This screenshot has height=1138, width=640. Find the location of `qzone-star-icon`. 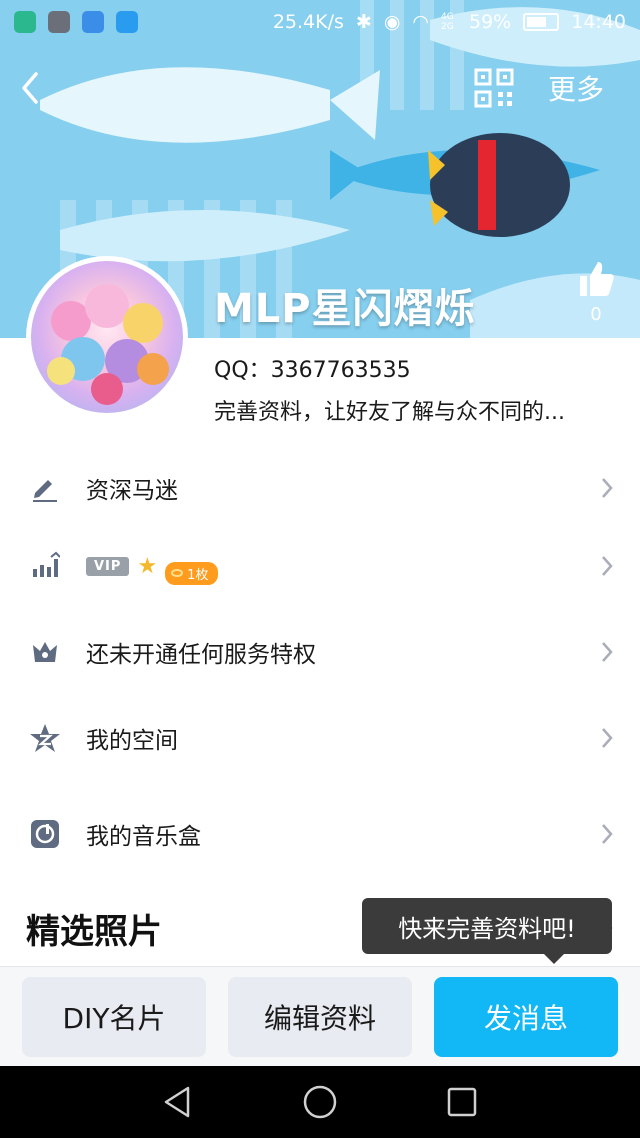

qzone-star-icon is located at coordinates (45, 738).